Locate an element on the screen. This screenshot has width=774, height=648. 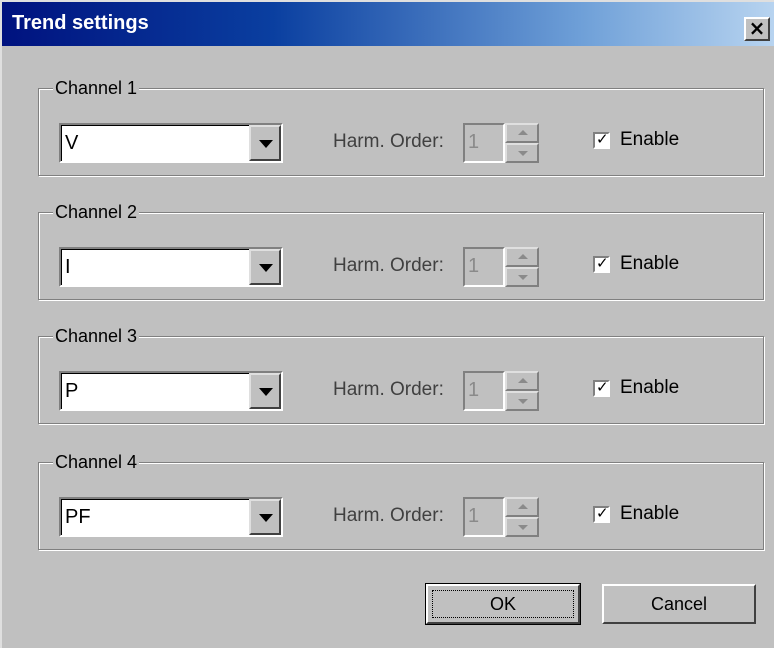
channel-2-harm-label: Harm. Order: is located at coordinates (388, 265).